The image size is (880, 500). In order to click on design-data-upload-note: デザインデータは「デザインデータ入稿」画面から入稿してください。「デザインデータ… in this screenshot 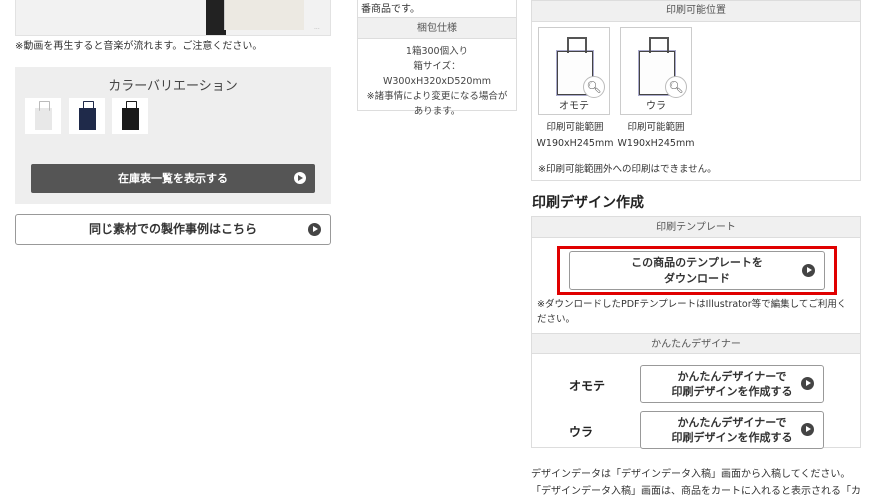, I will do `click(696, 483)`.